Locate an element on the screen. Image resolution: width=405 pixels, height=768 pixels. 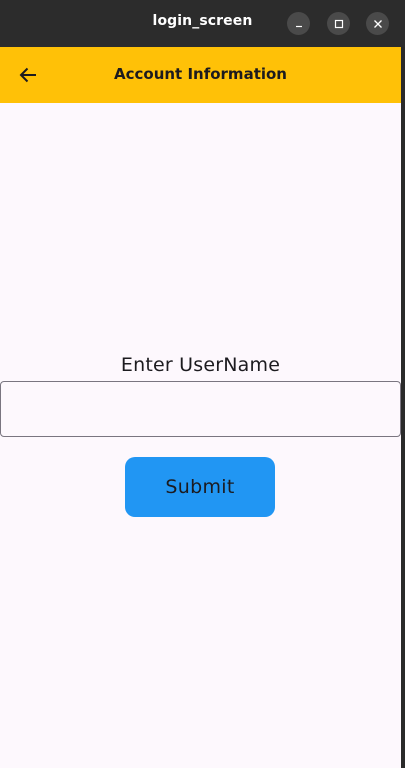
minimize-icon is located at coordinates (298, 26).